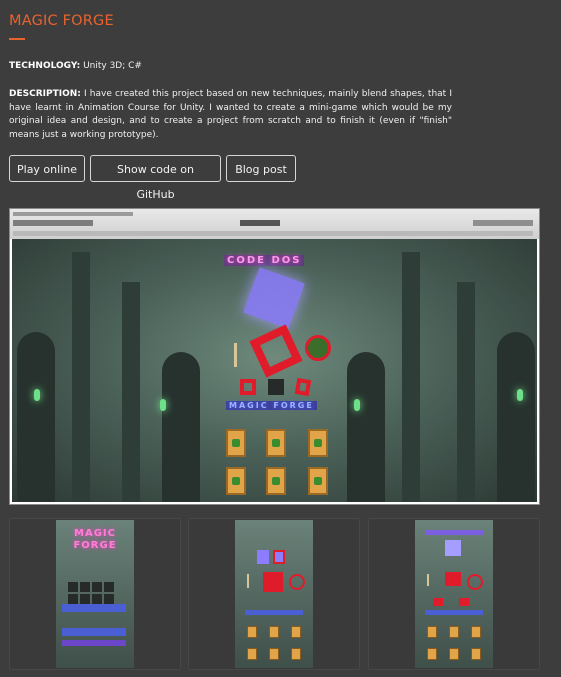 Image resolution: width=561 pixels, height=677 pixels. What do you see at coordinates (274, 298) in the screenshot?
I see `floating-blue-rune` at bounding box center [274, 298].